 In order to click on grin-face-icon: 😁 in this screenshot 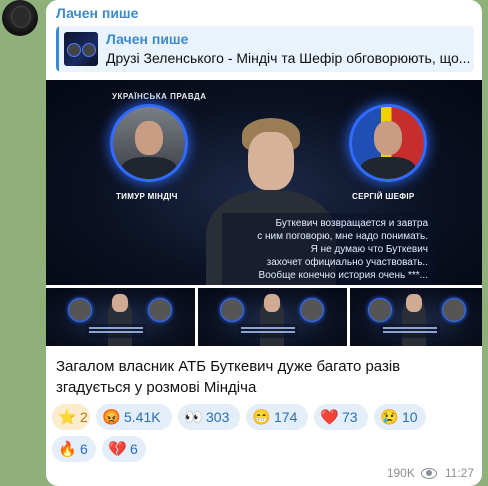, I will do `click(261, 417)`.